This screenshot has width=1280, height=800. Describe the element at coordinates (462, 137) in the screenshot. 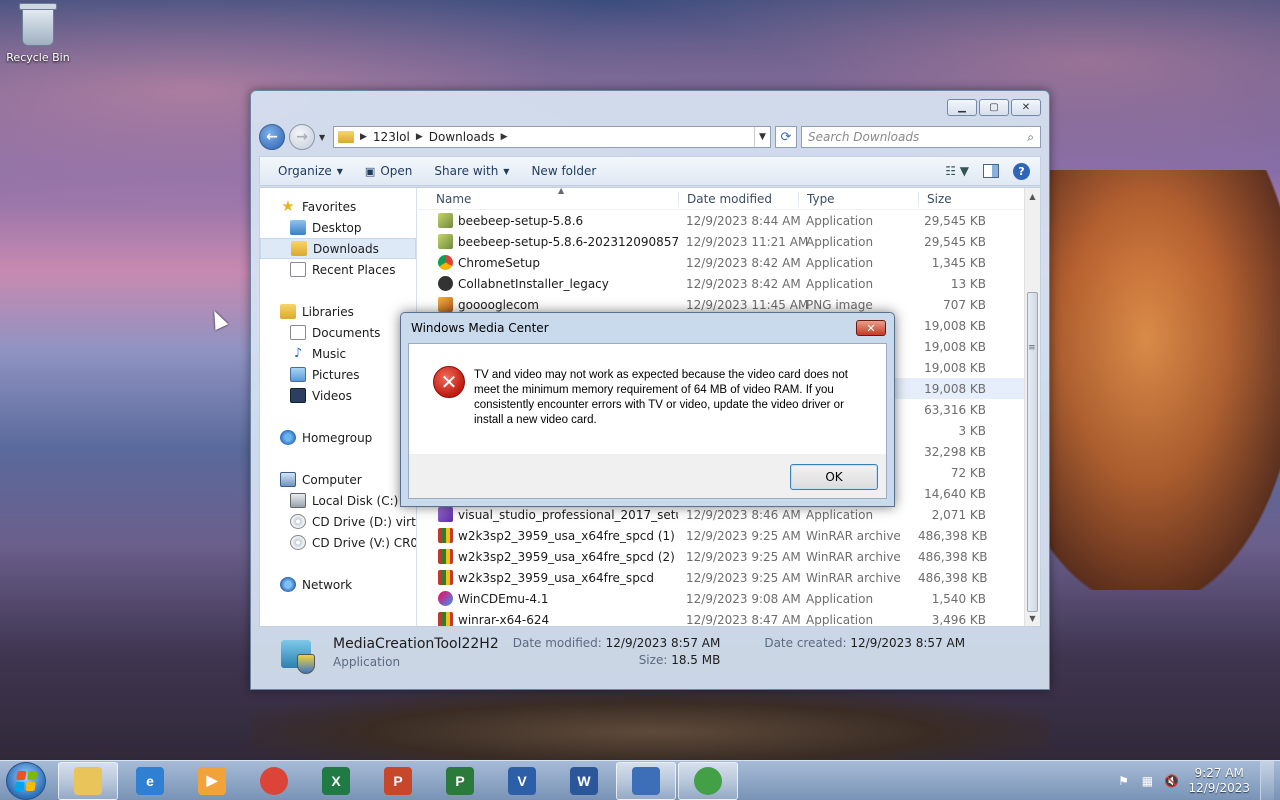

I see `breadcrumb-item-downloads: Downloads` at that location.